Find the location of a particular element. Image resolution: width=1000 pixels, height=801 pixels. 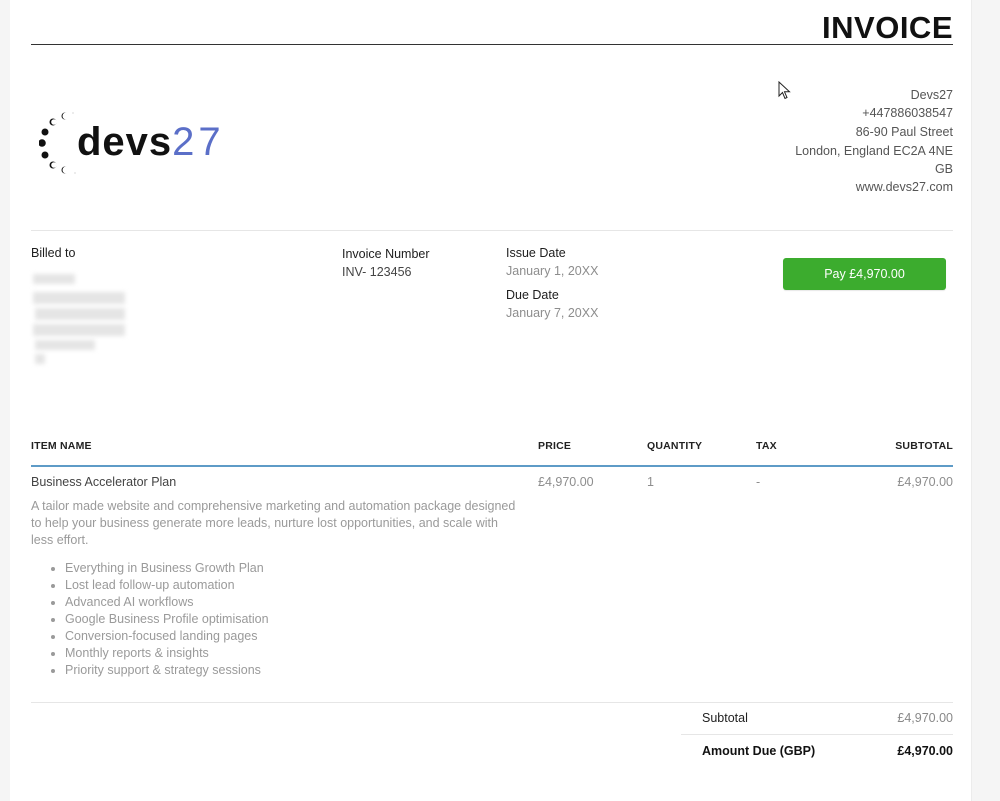

company-phone: +447886038547 is located at coordinates (907, 113).